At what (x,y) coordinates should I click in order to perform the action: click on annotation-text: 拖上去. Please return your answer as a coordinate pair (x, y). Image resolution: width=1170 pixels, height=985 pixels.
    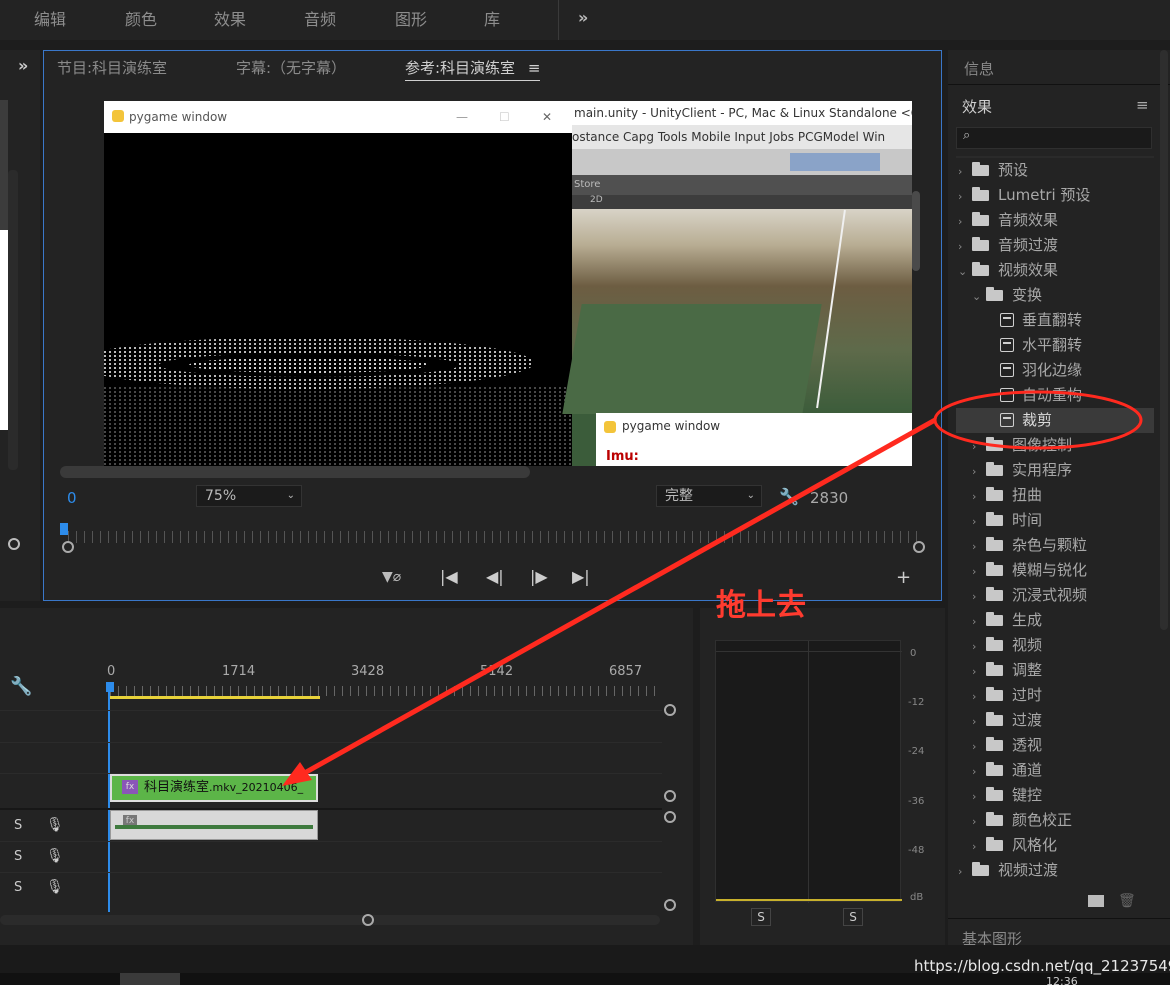
    Looking at the image, I should click on (761, 605).